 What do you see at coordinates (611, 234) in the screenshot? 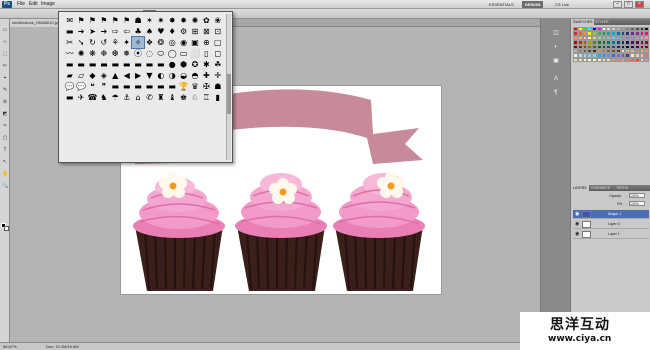
I see `layer-row-layer-1: ◉ Layer 1` at bounding box center [611, 234].